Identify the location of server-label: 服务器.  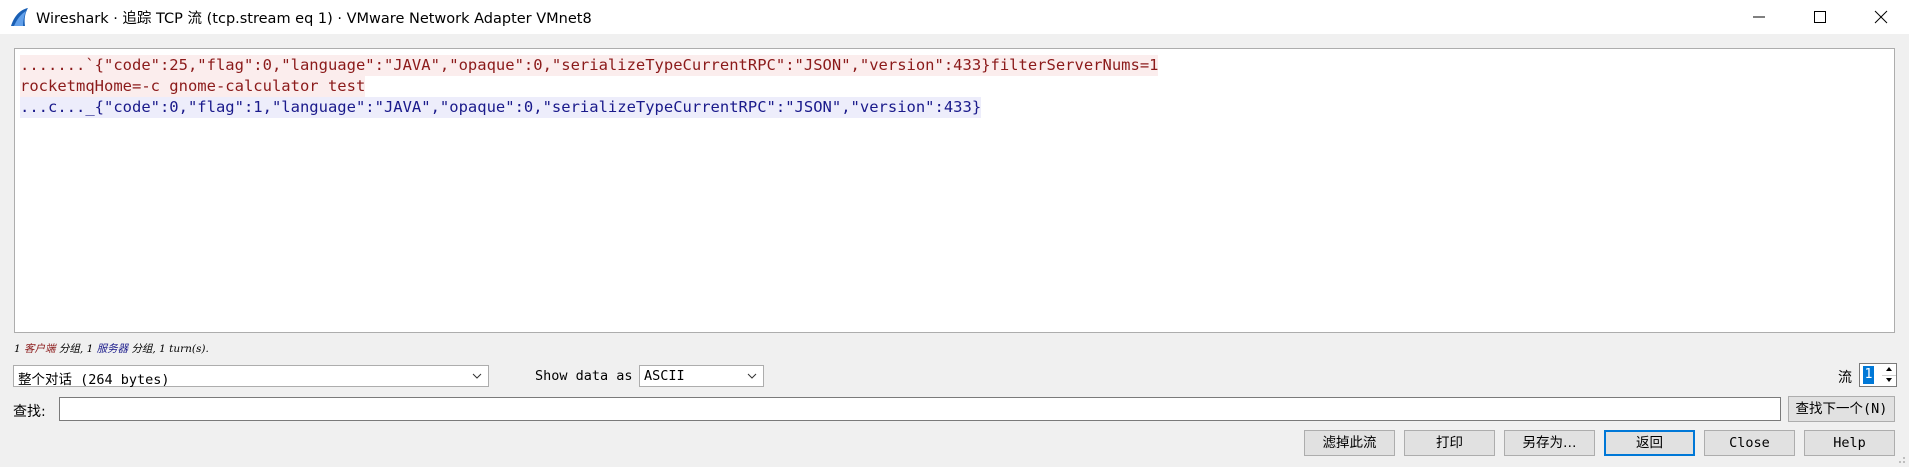
(112, 349).